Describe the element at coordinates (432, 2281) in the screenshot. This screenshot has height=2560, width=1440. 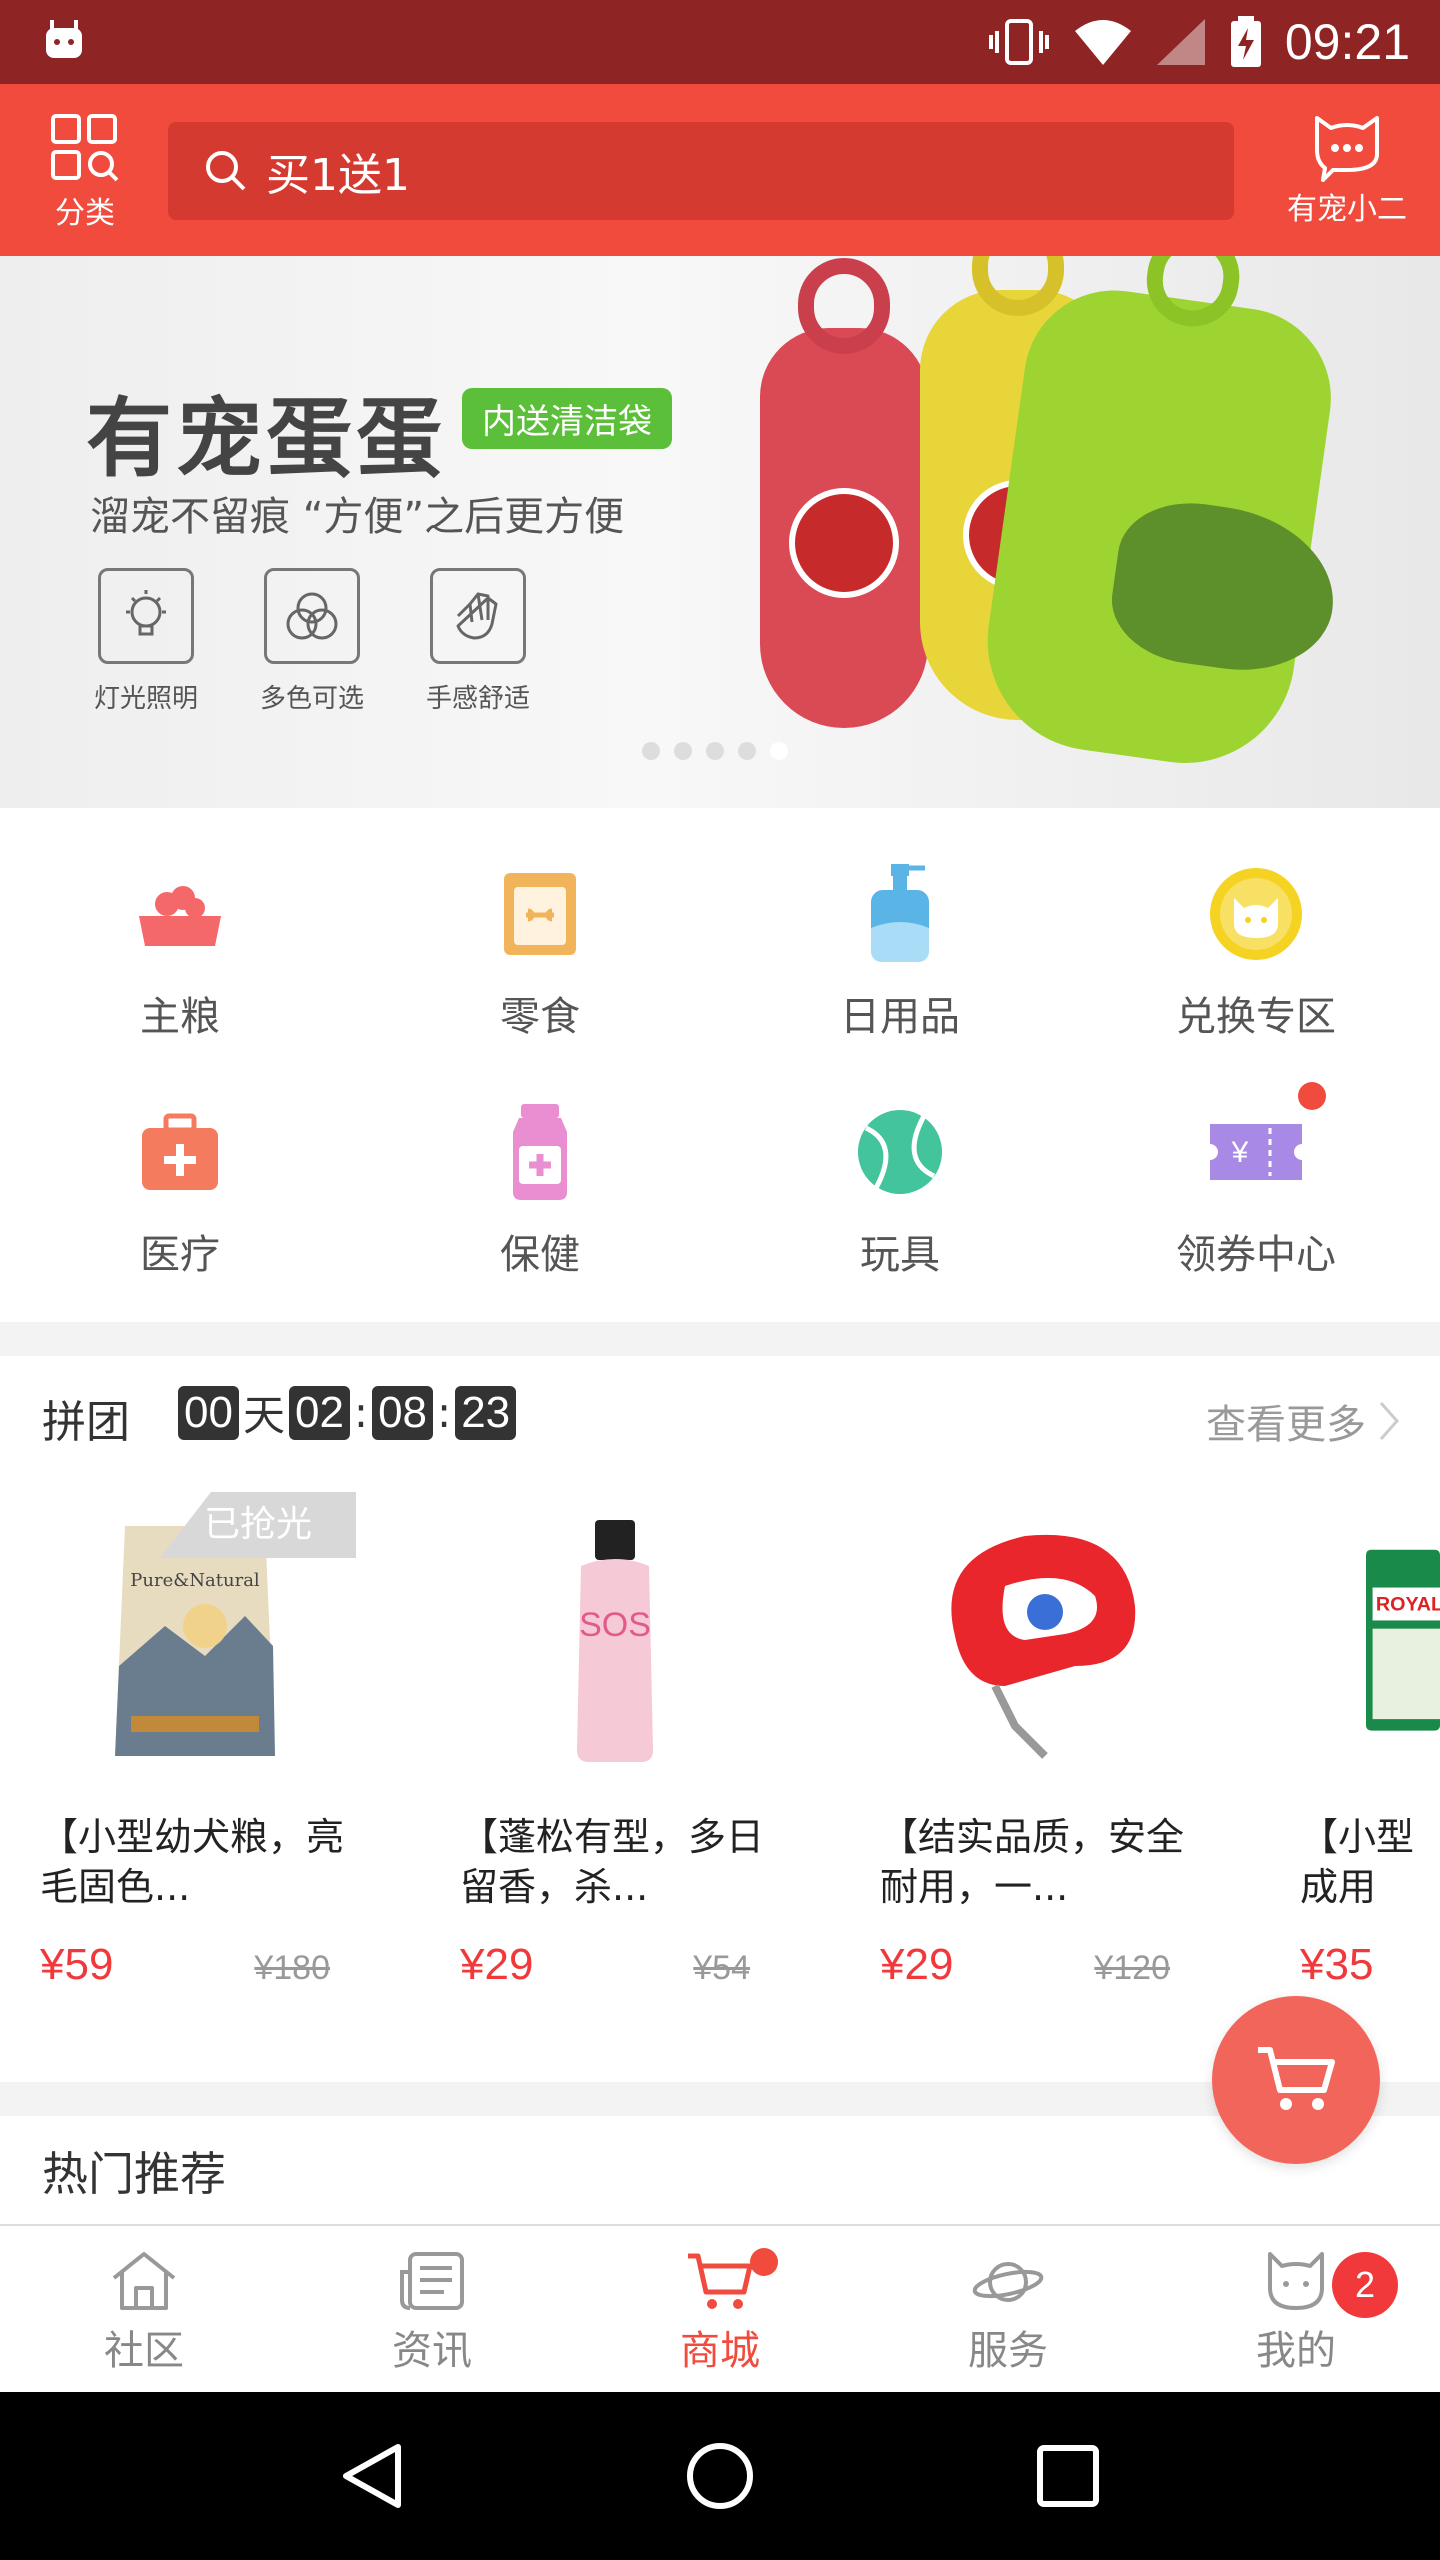
I see `news-icon` at that location.